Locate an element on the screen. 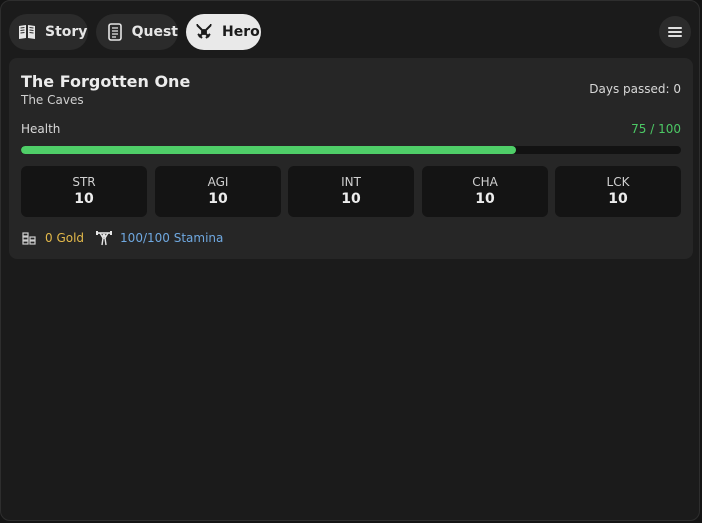 This screenshot has height=523, width=702. days-passed: Days passed: 0 is located at coordinates (635, 89).